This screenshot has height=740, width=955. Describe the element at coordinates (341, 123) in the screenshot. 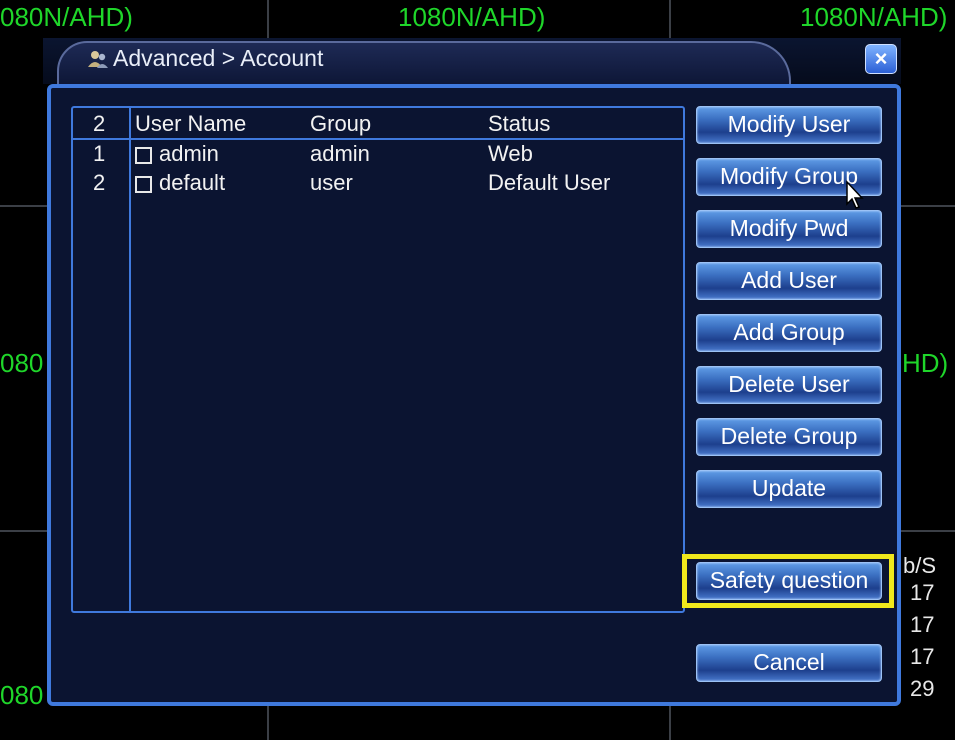

I see `column-header-group: Group` at that location.